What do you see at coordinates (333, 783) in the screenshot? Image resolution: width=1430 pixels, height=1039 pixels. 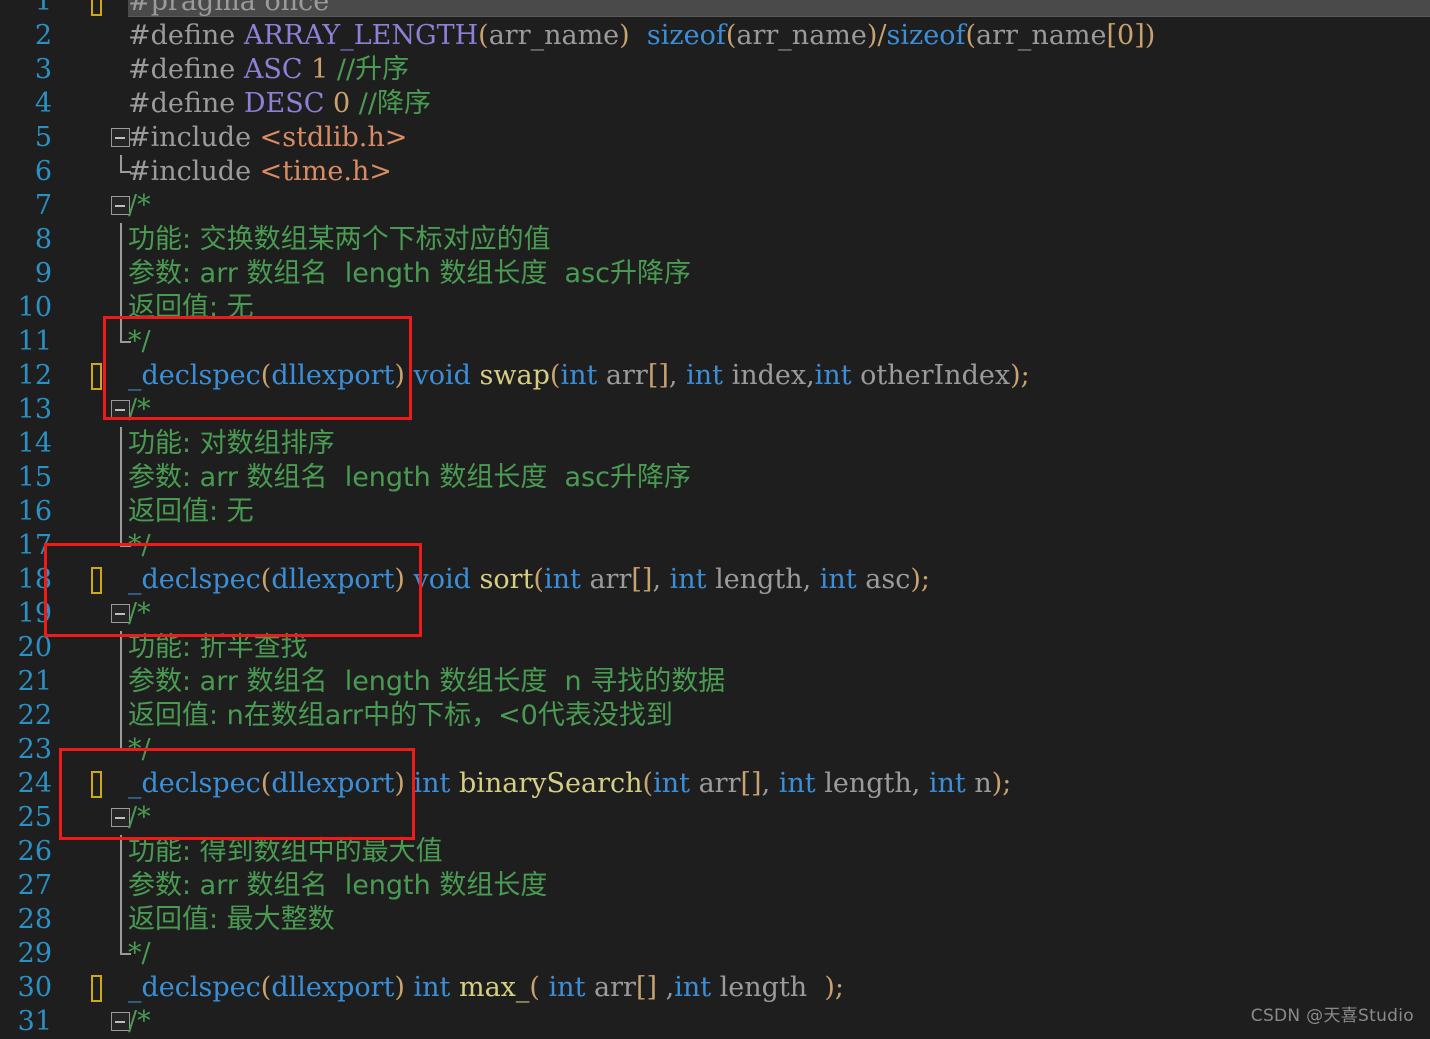 I see `token: dllexport` at bounding box center [333, 783].